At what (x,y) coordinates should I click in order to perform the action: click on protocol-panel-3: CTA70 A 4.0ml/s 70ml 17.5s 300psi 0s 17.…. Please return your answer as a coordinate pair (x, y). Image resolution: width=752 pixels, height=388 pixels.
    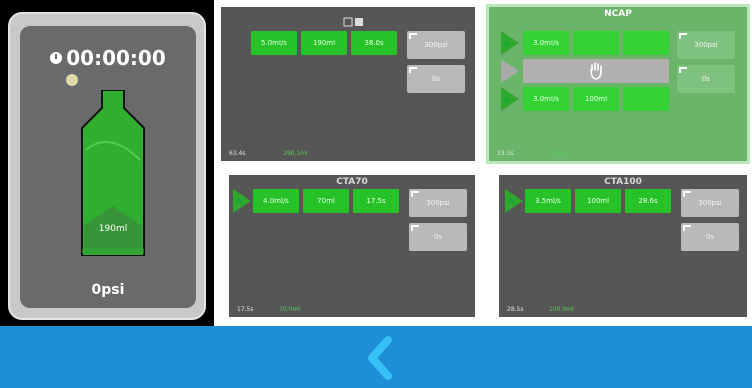
    Looking at the image, I should click on (352, 246).